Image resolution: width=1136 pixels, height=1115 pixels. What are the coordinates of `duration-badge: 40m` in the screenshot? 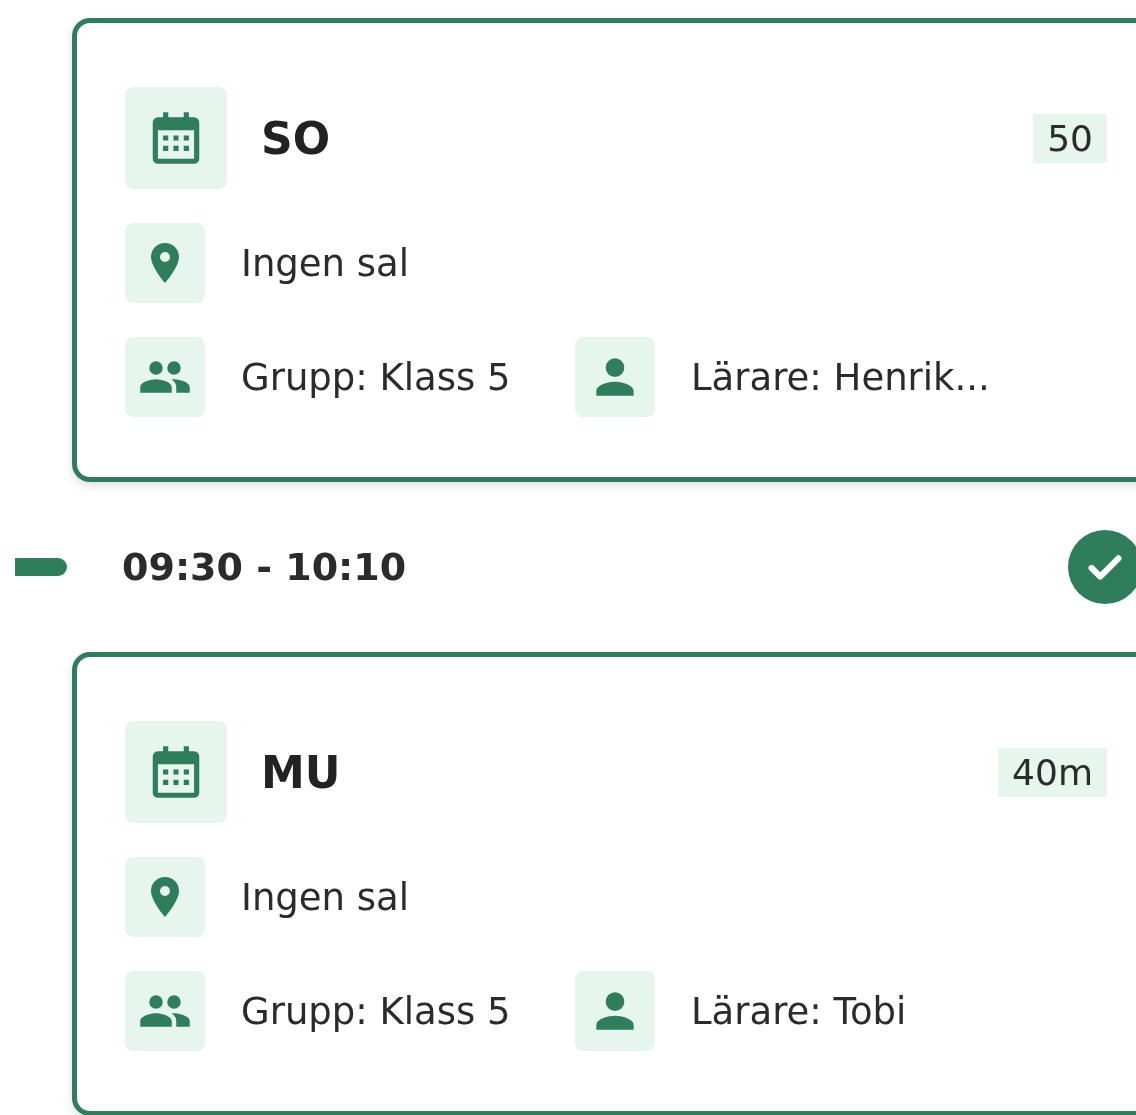 It's located at (1052, 772).